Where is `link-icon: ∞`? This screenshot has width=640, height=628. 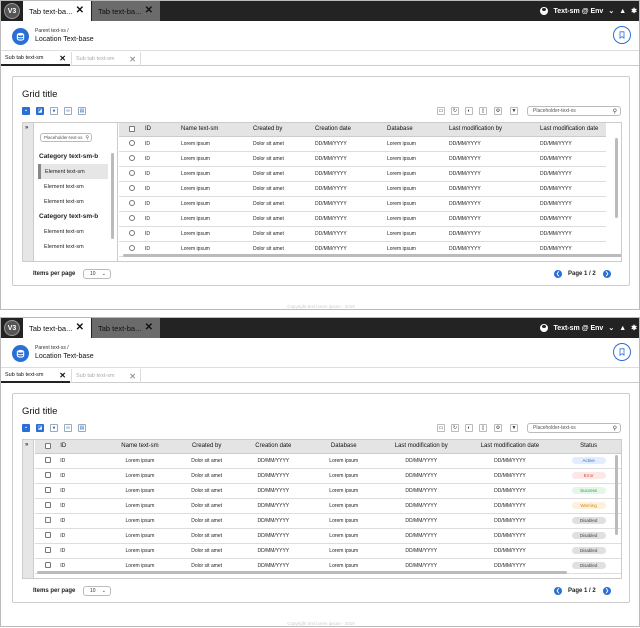 link-icon: ∞ is located at coordinates (68, 428).